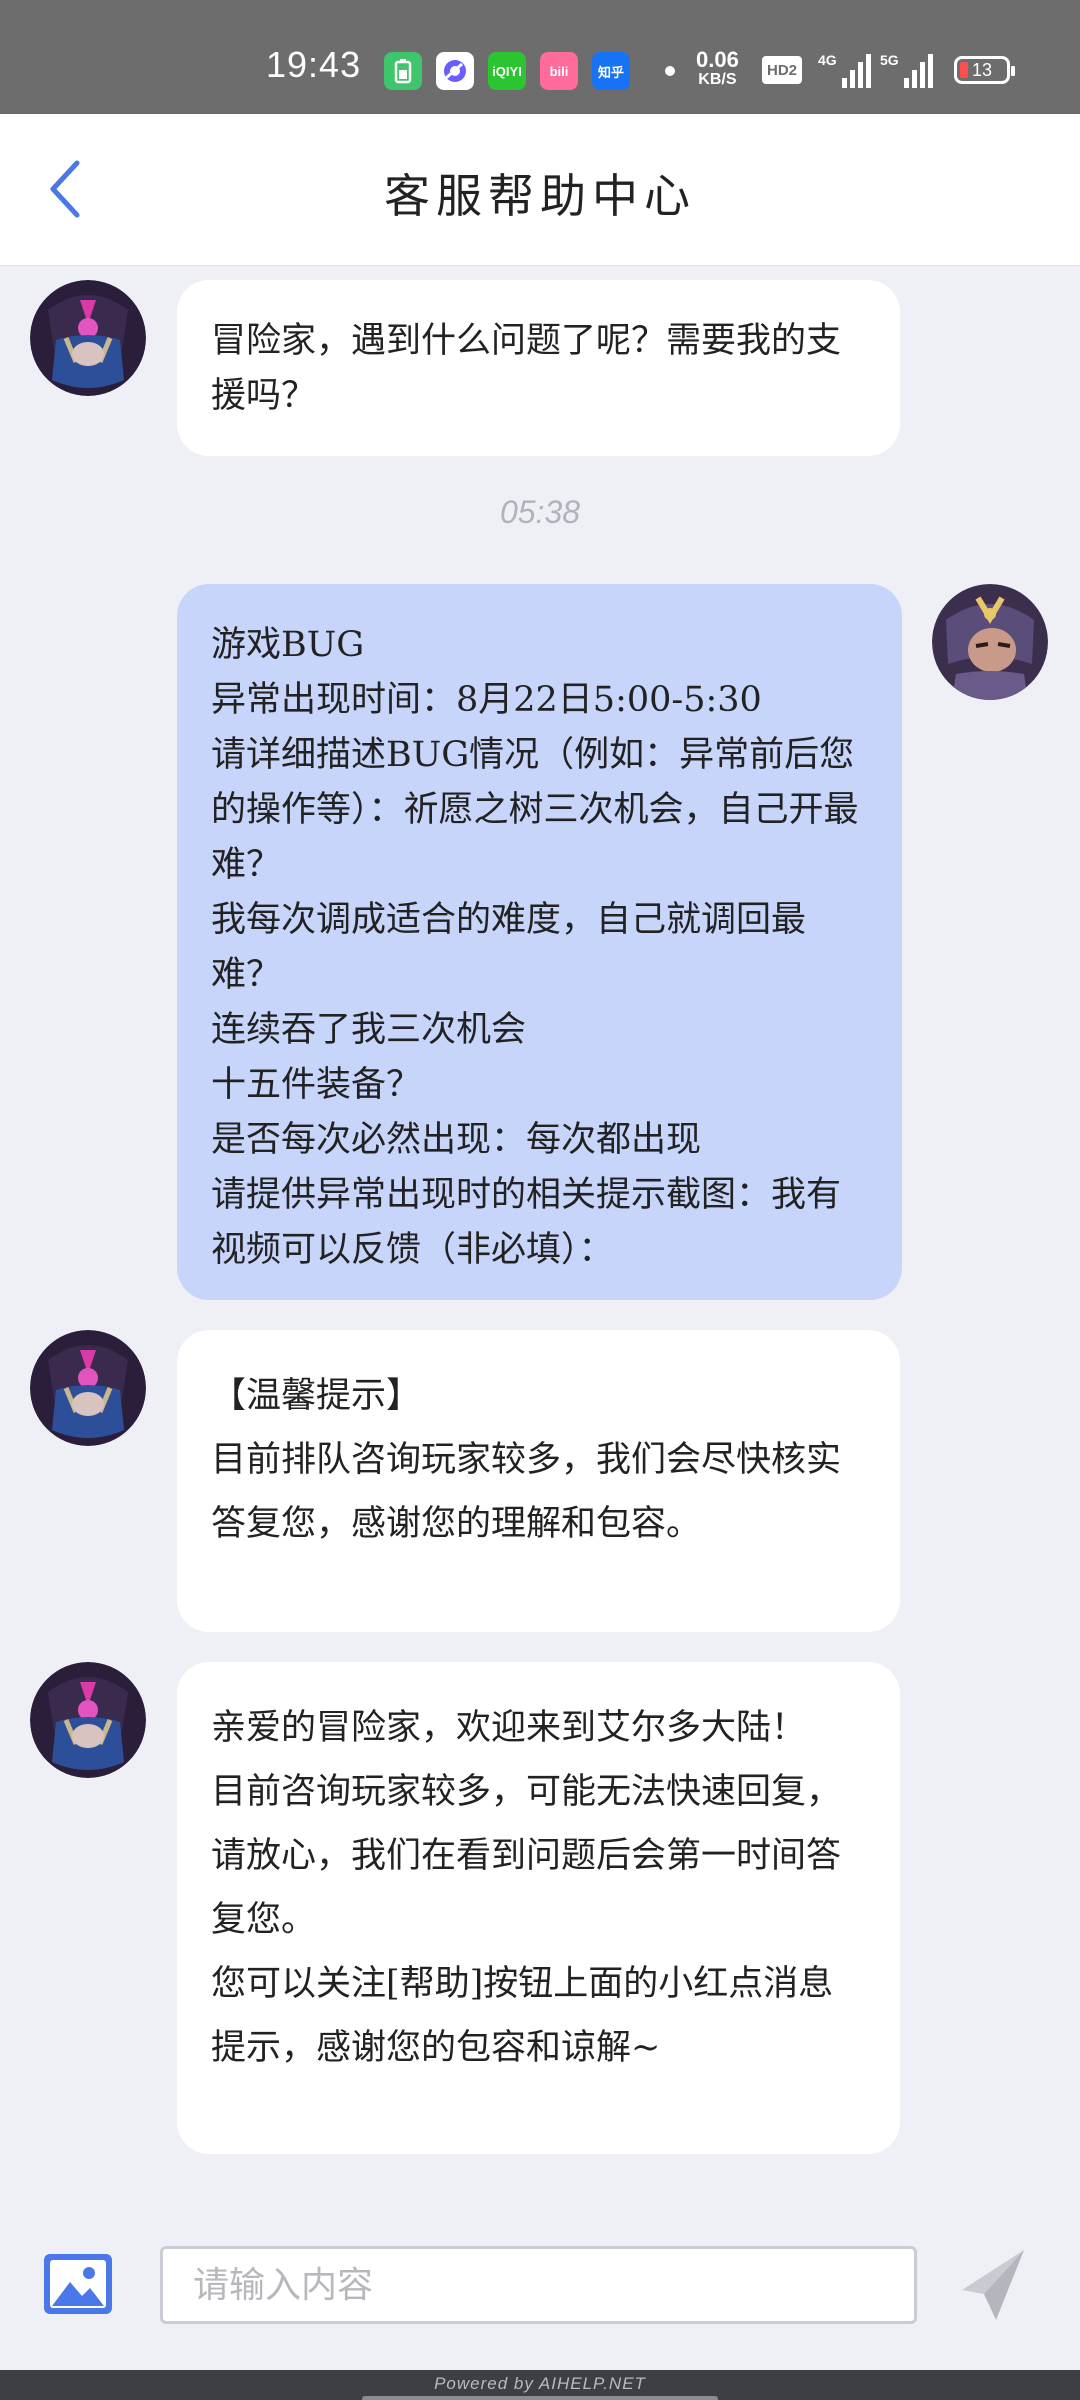  I want to click on message-timestamp: 05:38, so click(540, 512).